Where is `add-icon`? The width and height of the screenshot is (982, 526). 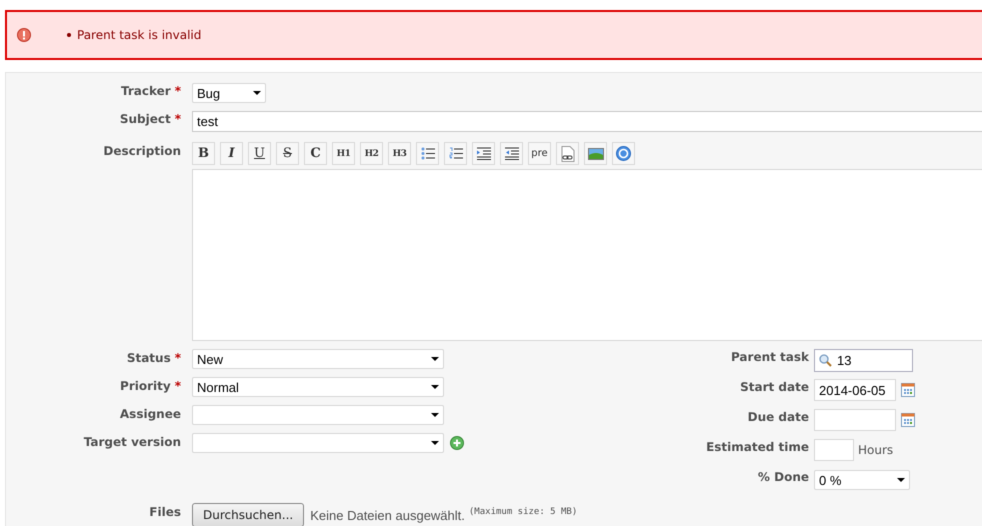 add-icon is located at coordinates (457, 443).